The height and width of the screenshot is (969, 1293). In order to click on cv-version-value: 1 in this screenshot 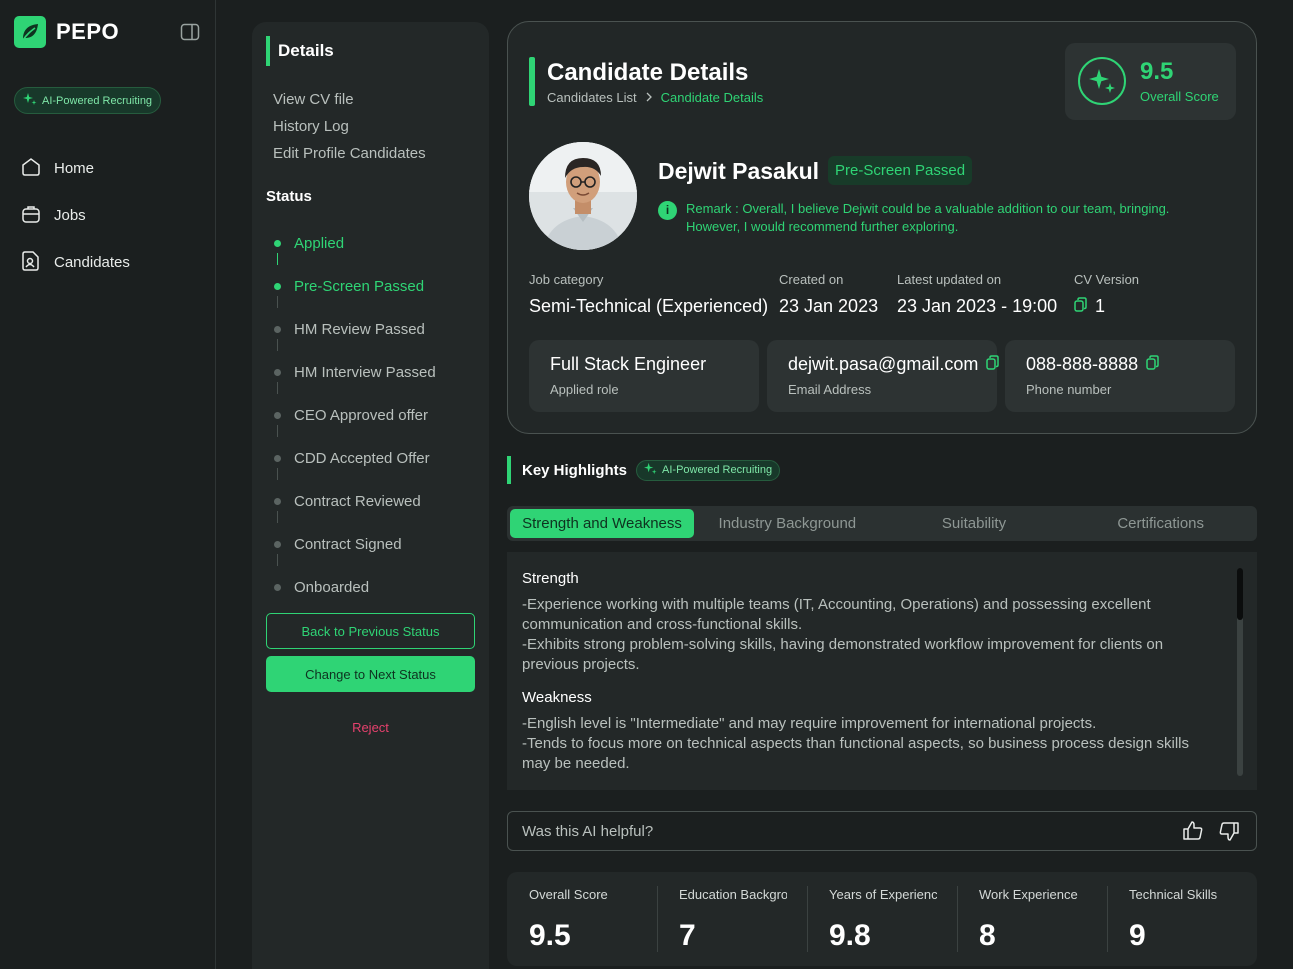, I will do `click(1100, 306)`.